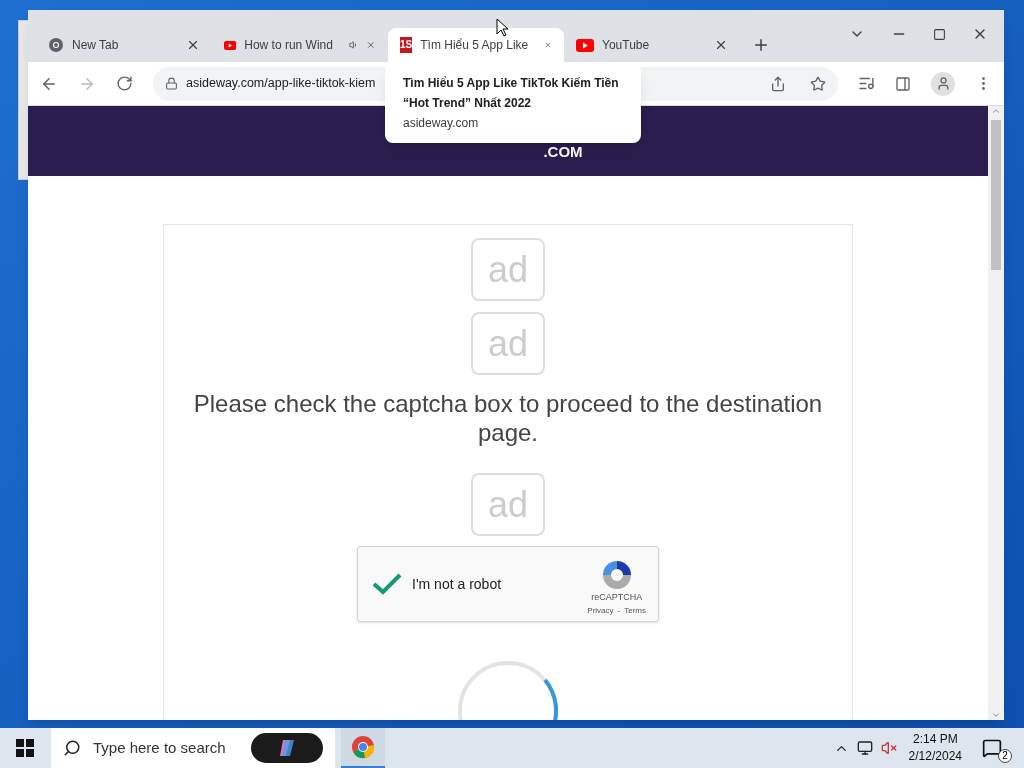  I want to click on checkmark-icon, so click(387, 584).